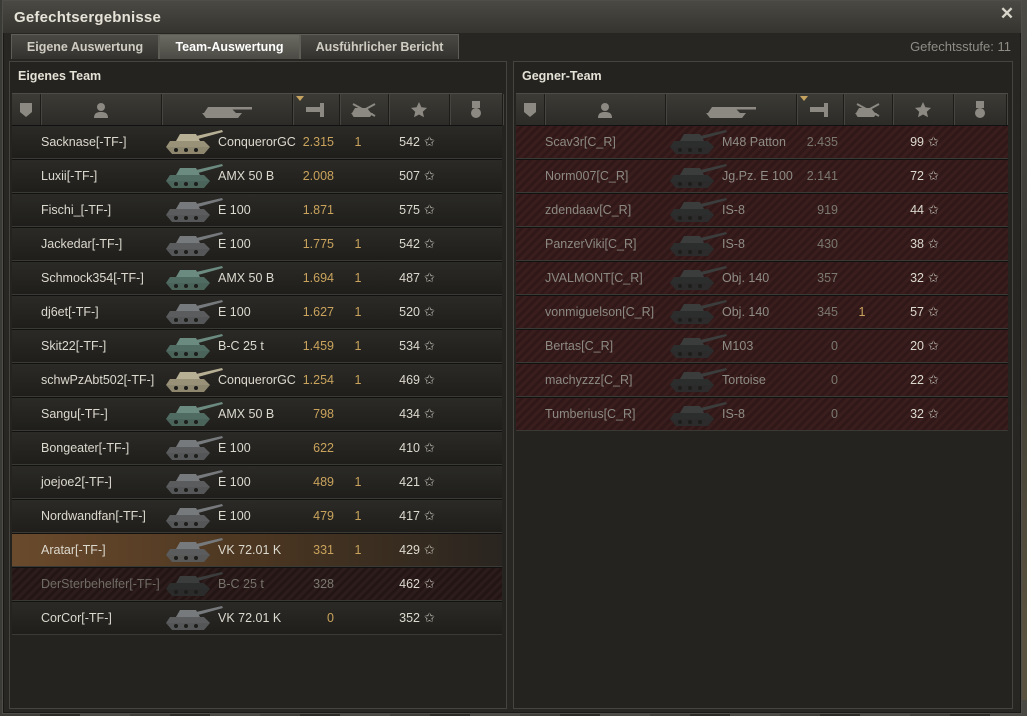 Image resolution: width=1027 pixels, height=716 pixels. What do you see at coordinates (73, 550) in the screenshot?
I see `player-name: Aratar[-TF-]` at bounding box center [73, 550].